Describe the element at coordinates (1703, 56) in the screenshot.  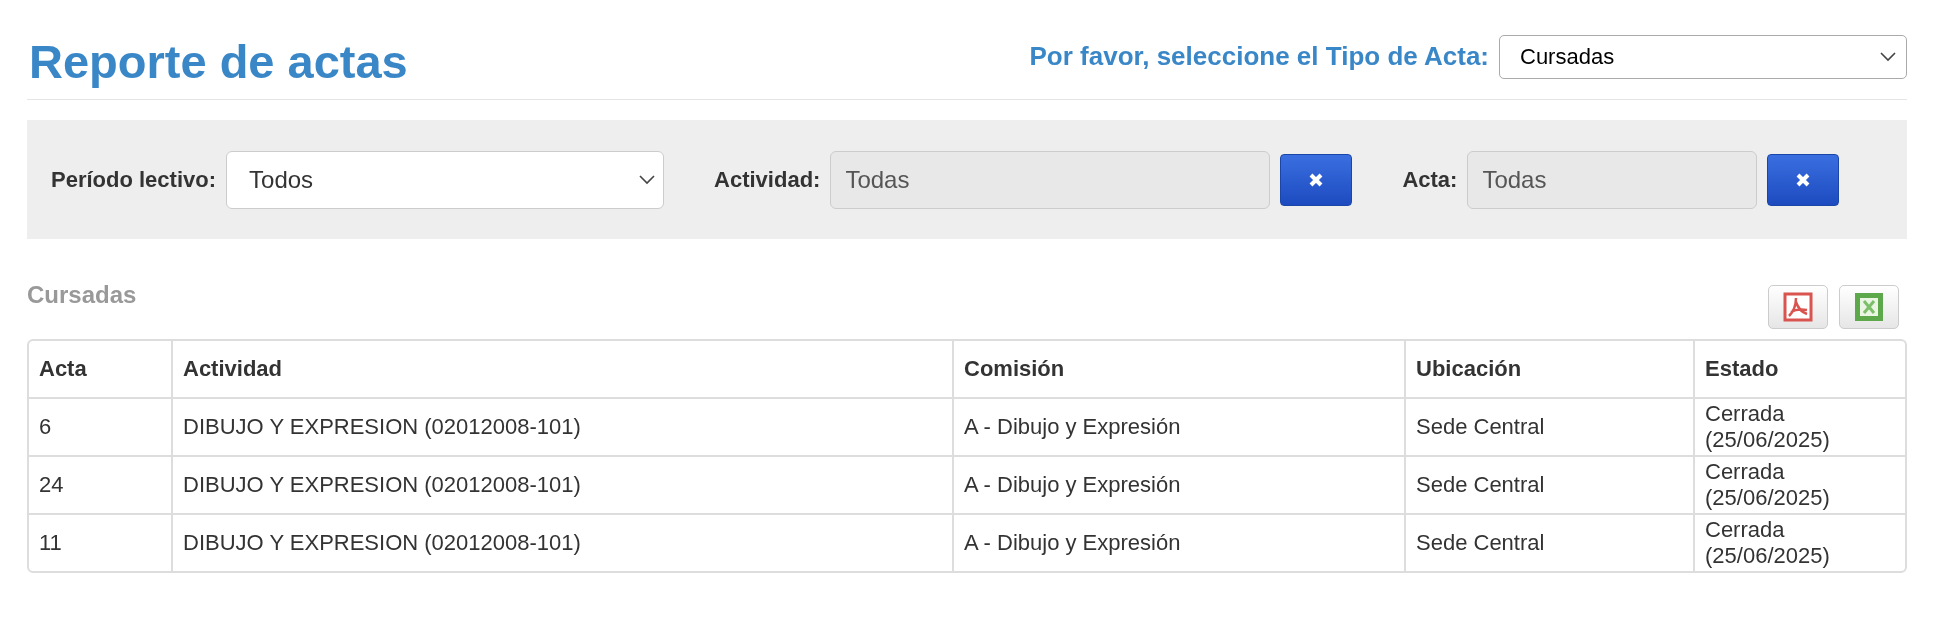
I see `type-dropdown: Cursadas` at that location.